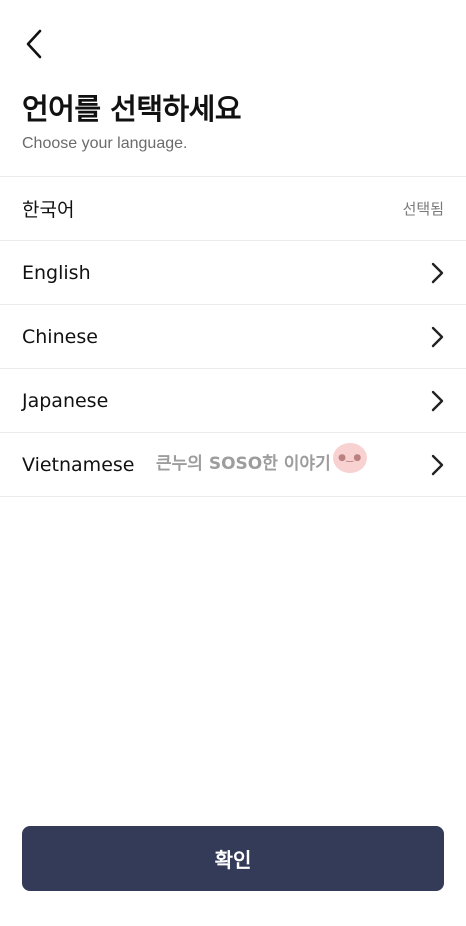 This screenshot has height=926, width=466. Describe the element at coordinates (60, 336) in the screenshot. I see `language-label: Chinese` at that location.